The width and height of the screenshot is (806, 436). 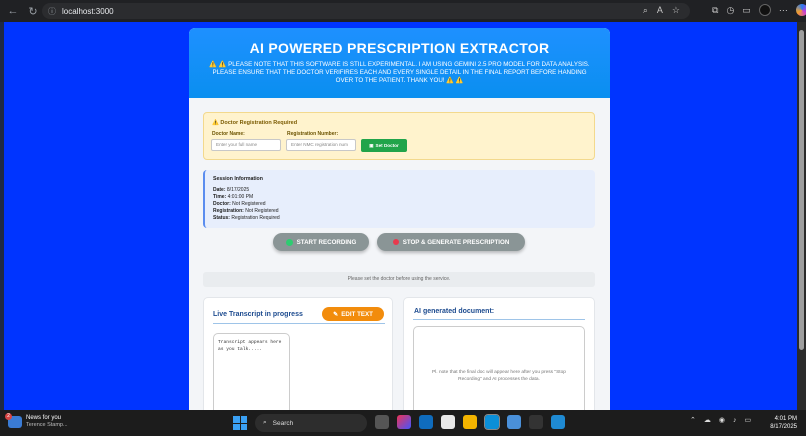 What do you see at coordinates (395, 242) in the screenshot?
I see `stop-icon` at bounding box center [395, 242].